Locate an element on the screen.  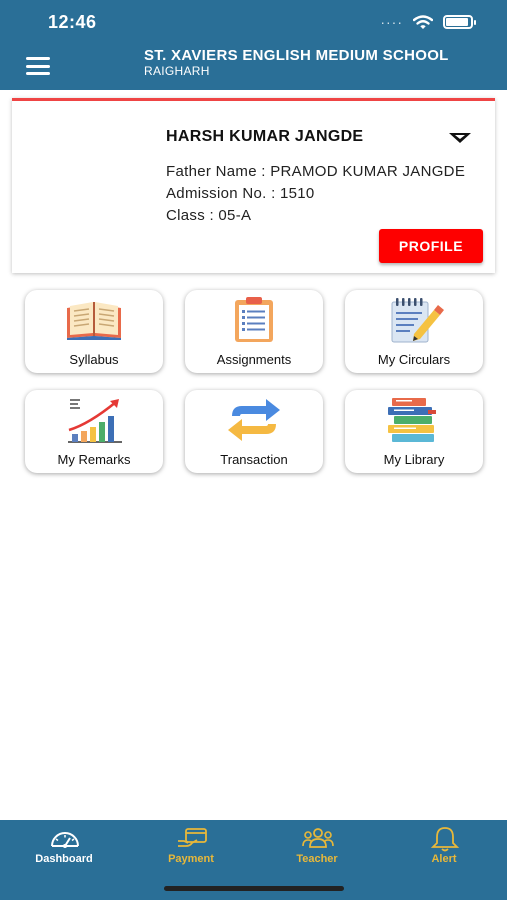
signal-dots-icon: ···· is located at coordinates (391, 22).